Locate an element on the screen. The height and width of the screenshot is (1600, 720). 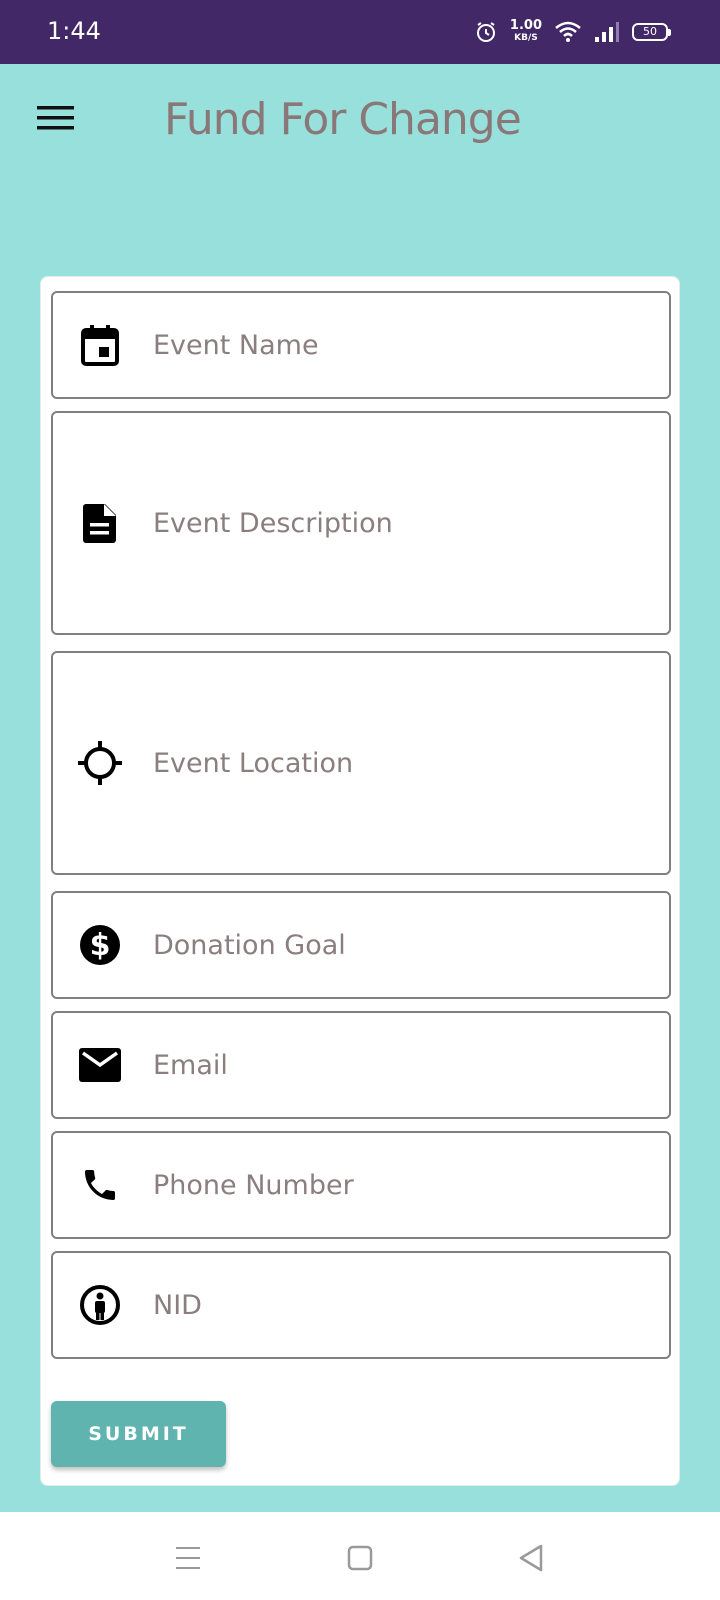
event-name-input is located at coordinates (403, 345).